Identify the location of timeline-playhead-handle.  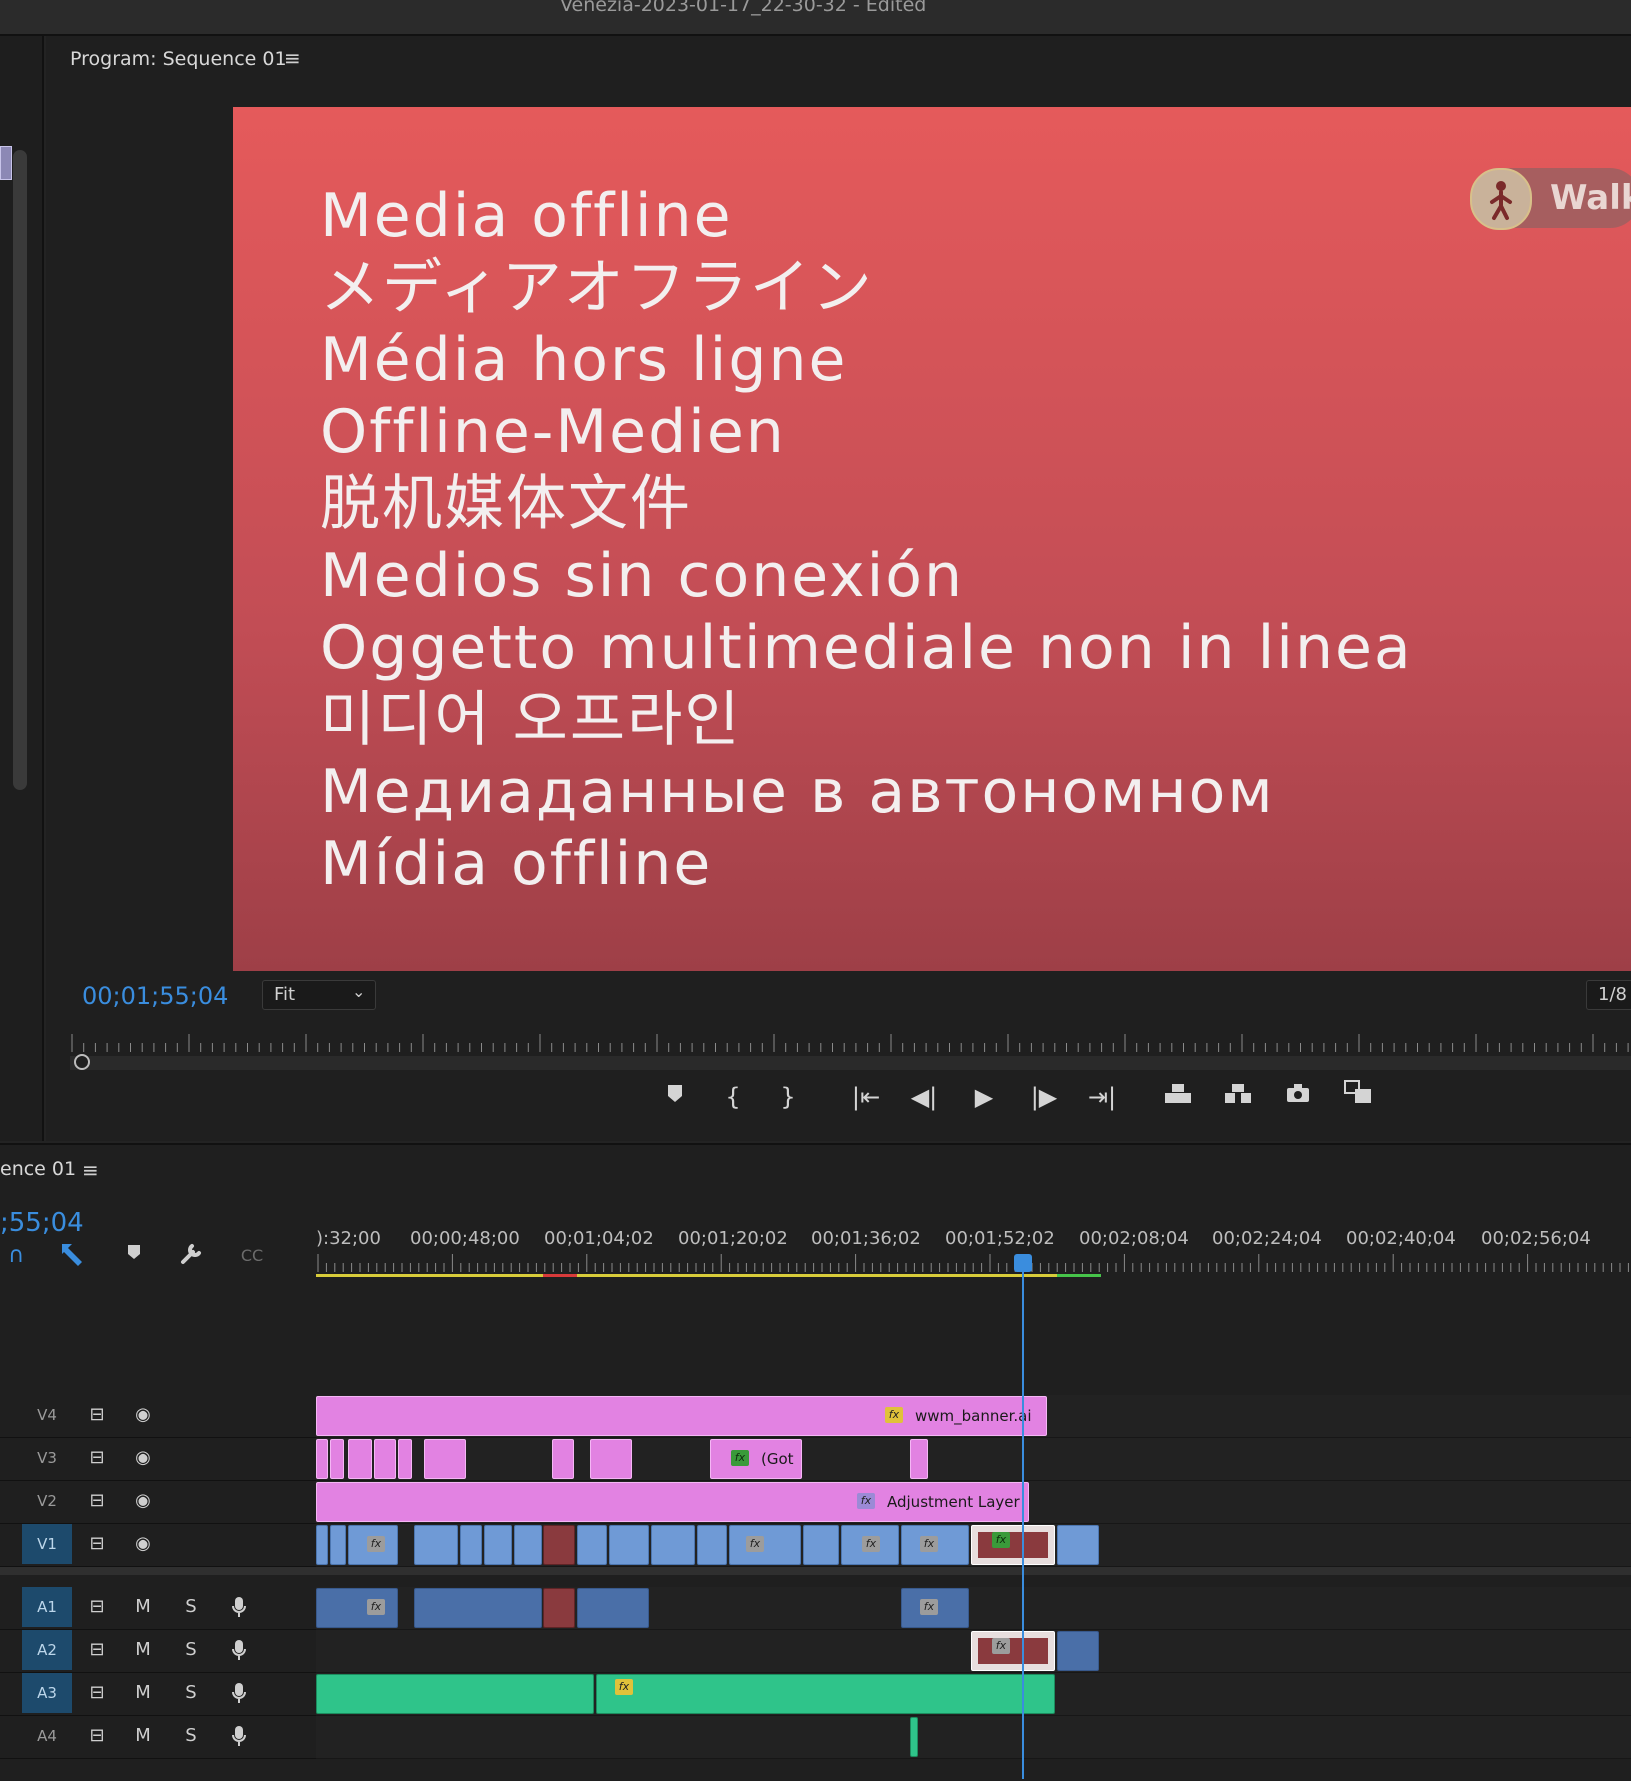
(1023, 1263).